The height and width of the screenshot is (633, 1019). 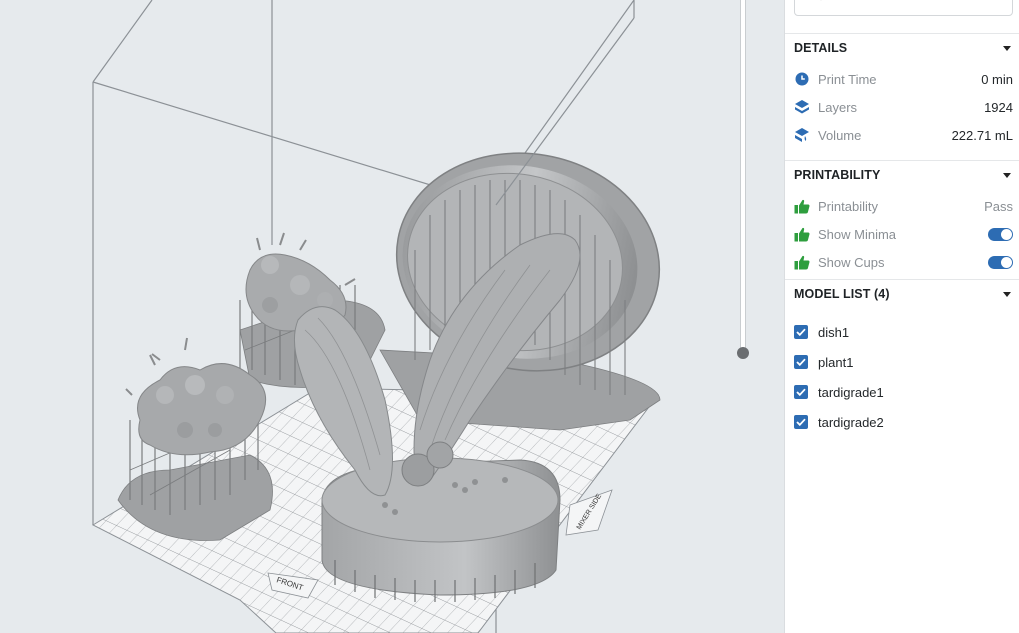 I want to click on search-icon, so click(x=821, y=0).